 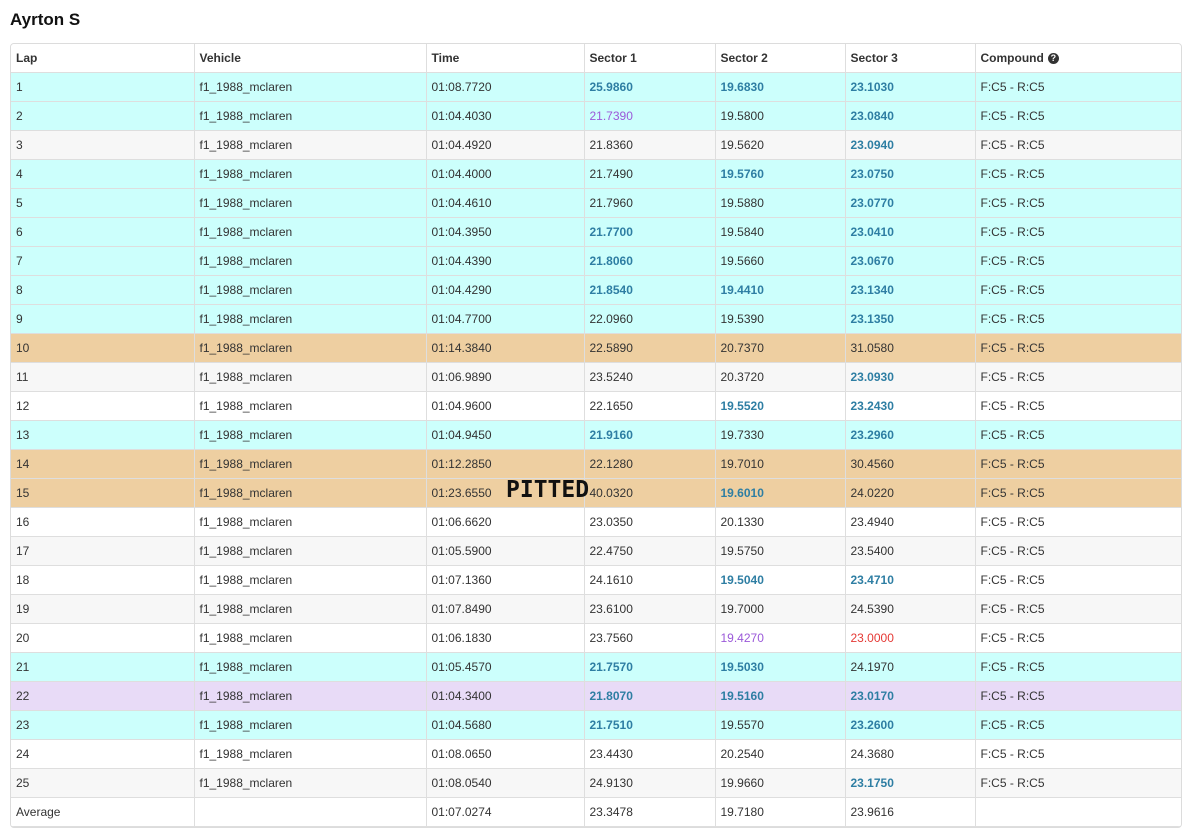 What do you see at coordinates (910, 58) in the screenshot?
I see `column-header-sector-3: Sector 3` at bounding box center [910, 58].